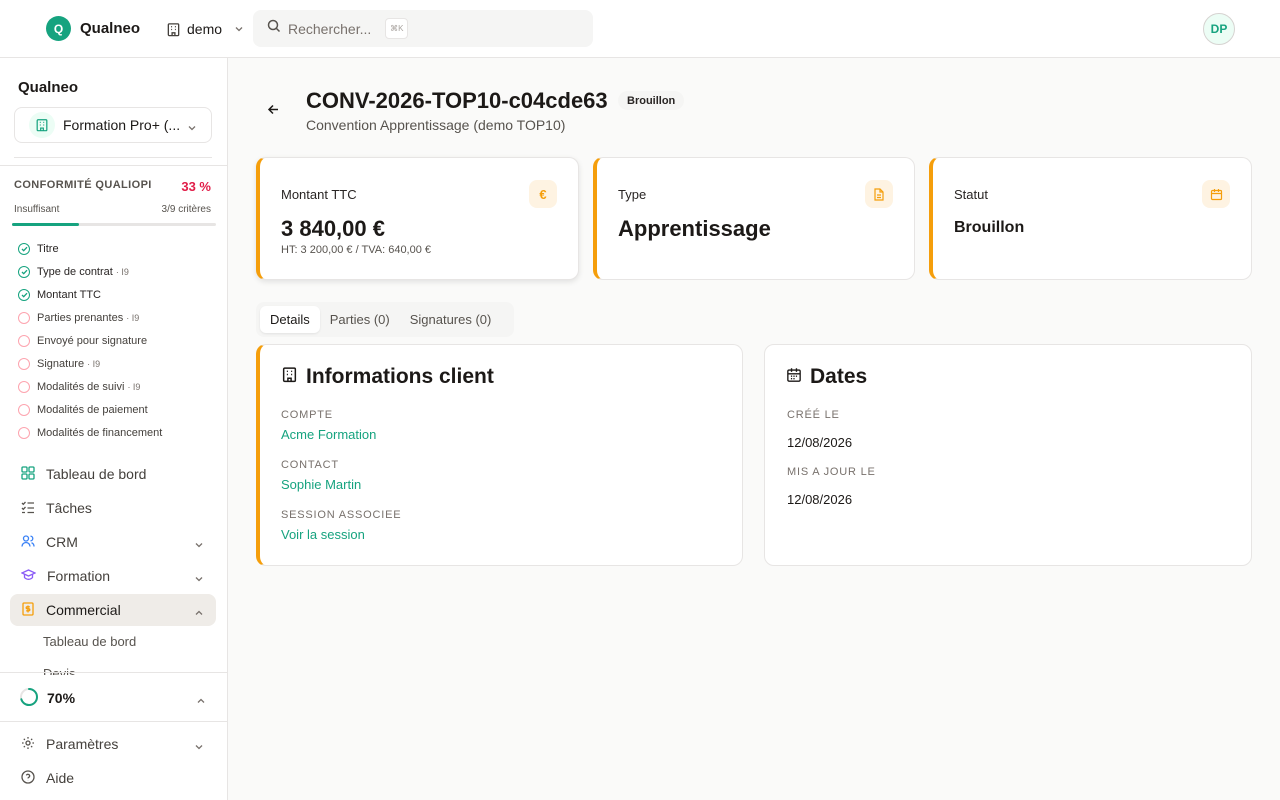  What do you see at coordinates (423, 28) in the screenshot?
I see `search-input: Rechercher... ⌘K` at bounding box center [423, 28].